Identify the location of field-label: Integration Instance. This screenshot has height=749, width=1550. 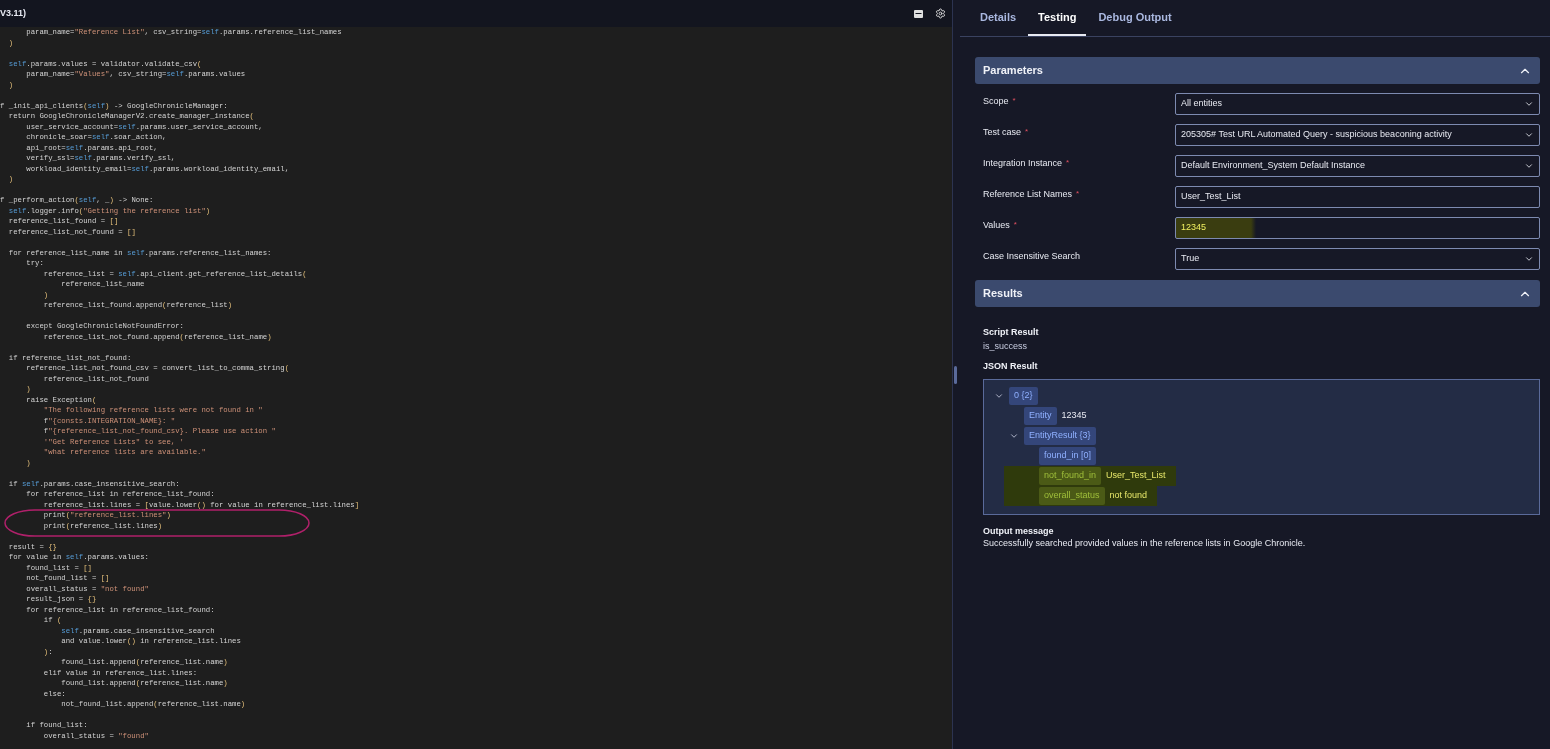
(1023, 164).